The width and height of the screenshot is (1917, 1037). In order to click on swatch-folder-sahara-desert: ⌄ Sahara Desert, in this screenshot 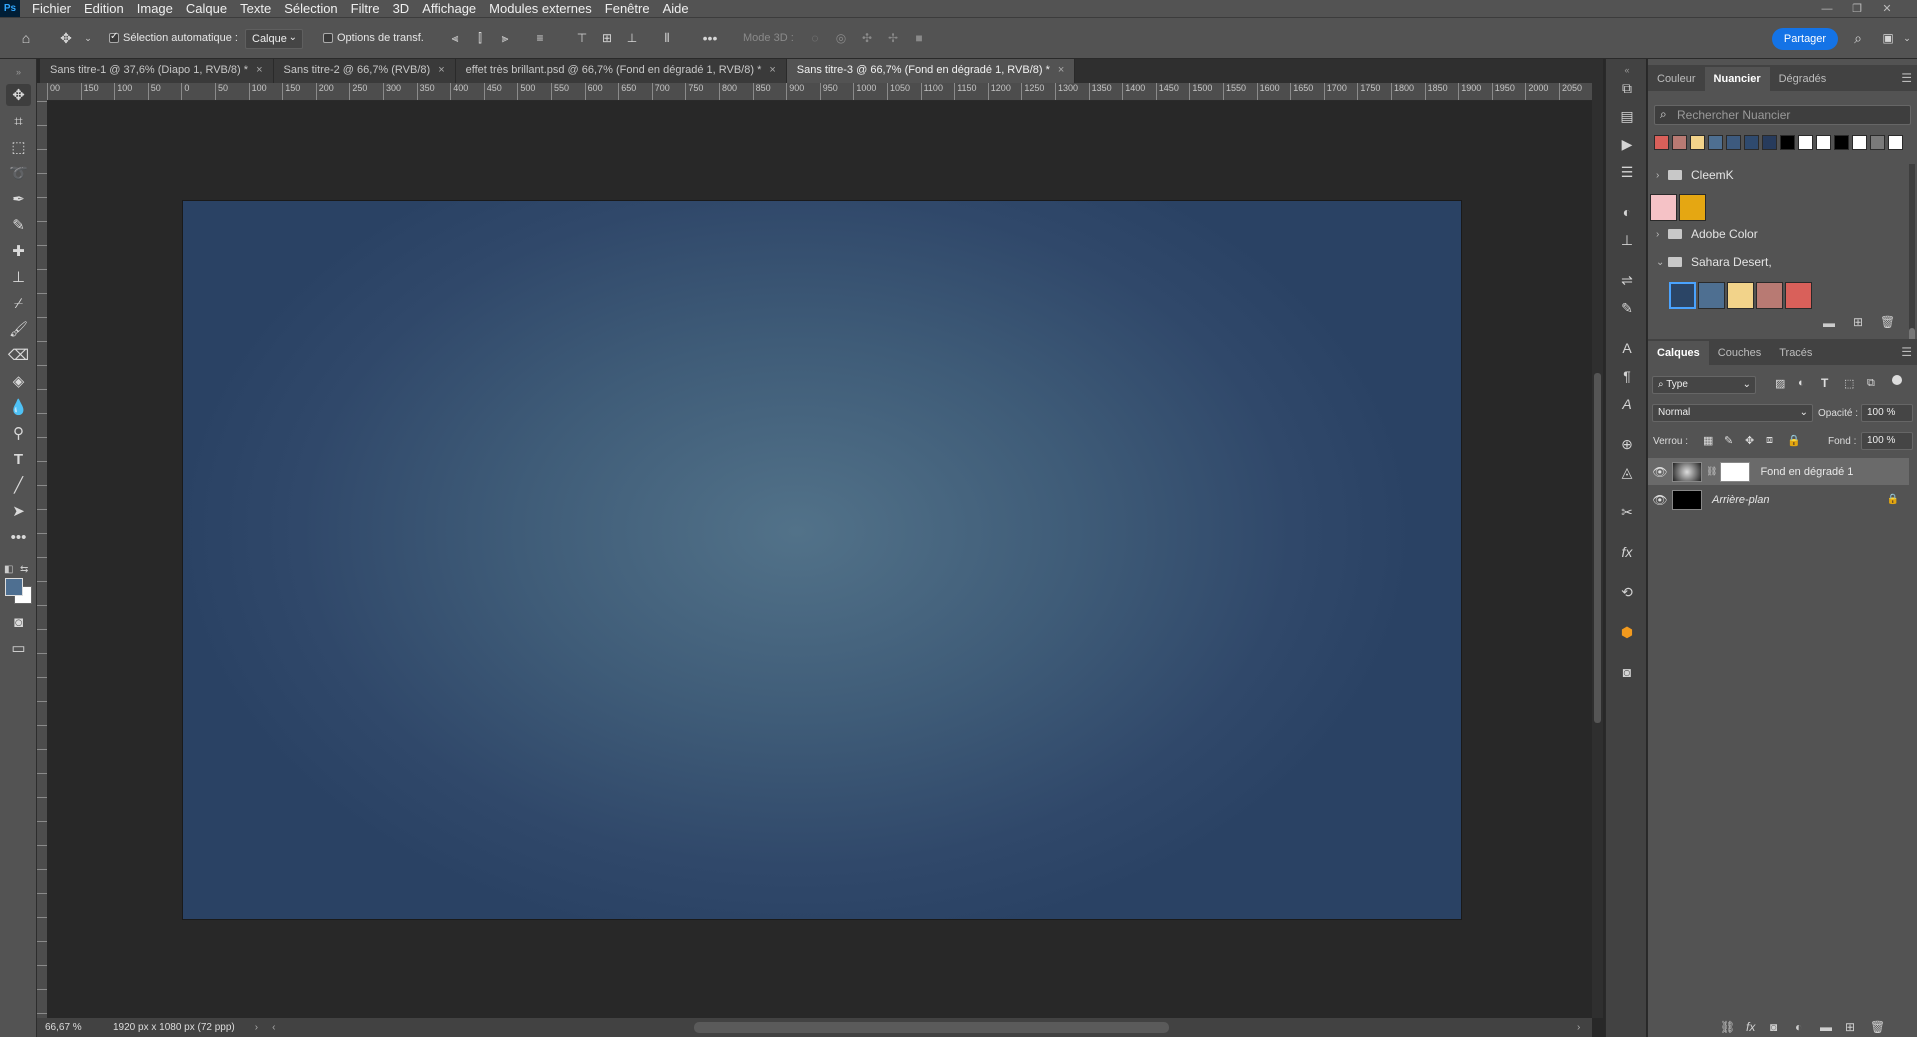, I will do `click(1783, 262)`.